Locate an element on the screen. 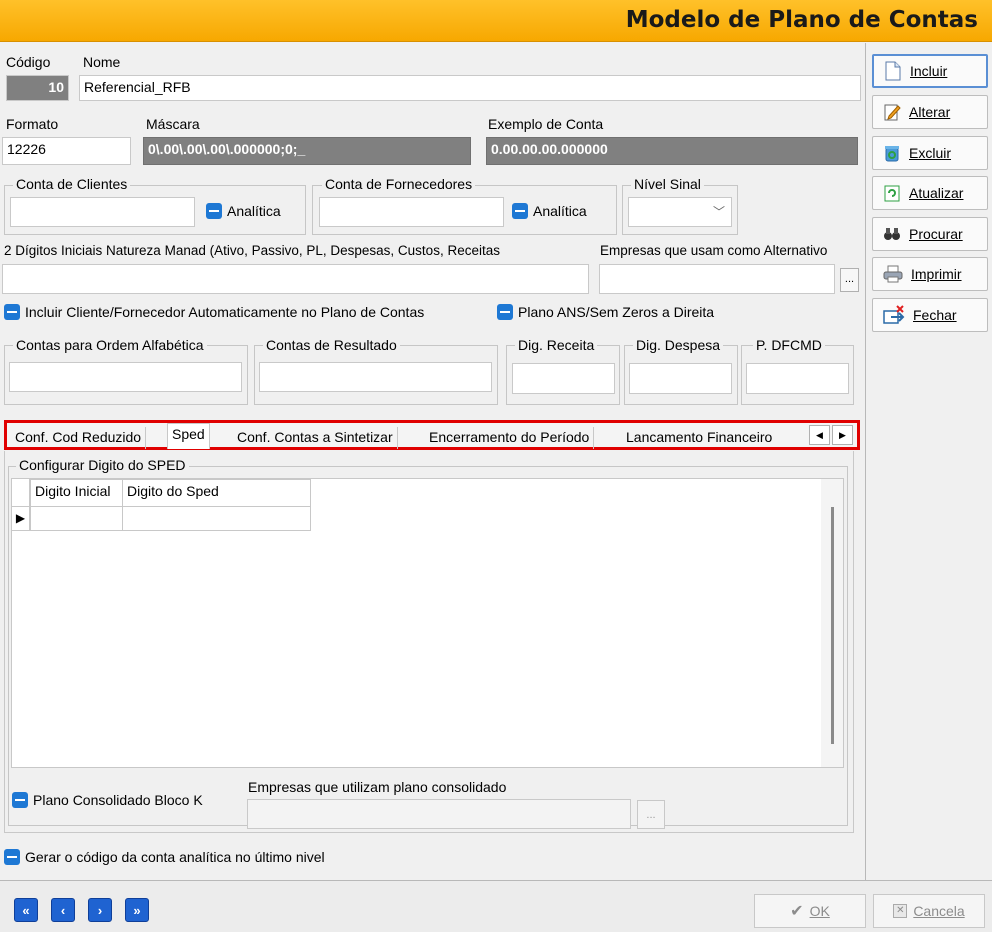 This screenshot has height=932, width=992. conta-clientes-field is located at coordinates (102, 212).